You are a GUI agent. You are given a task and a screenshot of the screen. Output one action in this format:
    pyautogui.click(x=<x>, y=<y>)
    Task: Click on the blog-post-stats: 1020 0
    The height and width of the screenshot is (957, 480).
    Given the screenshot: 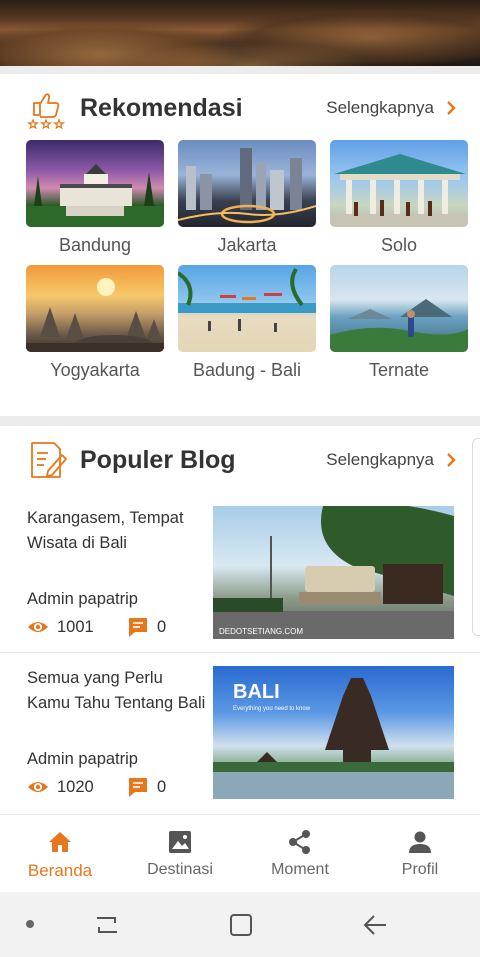 What is the action you would take?
    pyautogui.click(x=96, y=787)
    